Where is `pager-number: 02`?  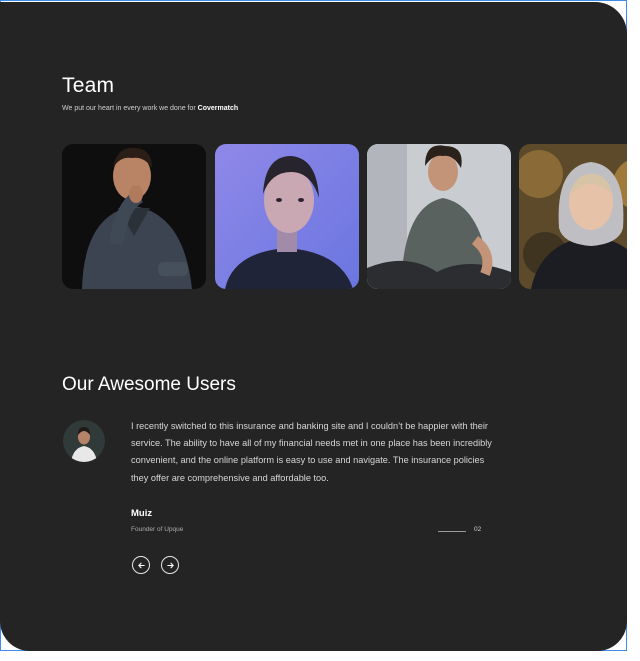
pager-number: 02 is located at coordinates (478, 529).